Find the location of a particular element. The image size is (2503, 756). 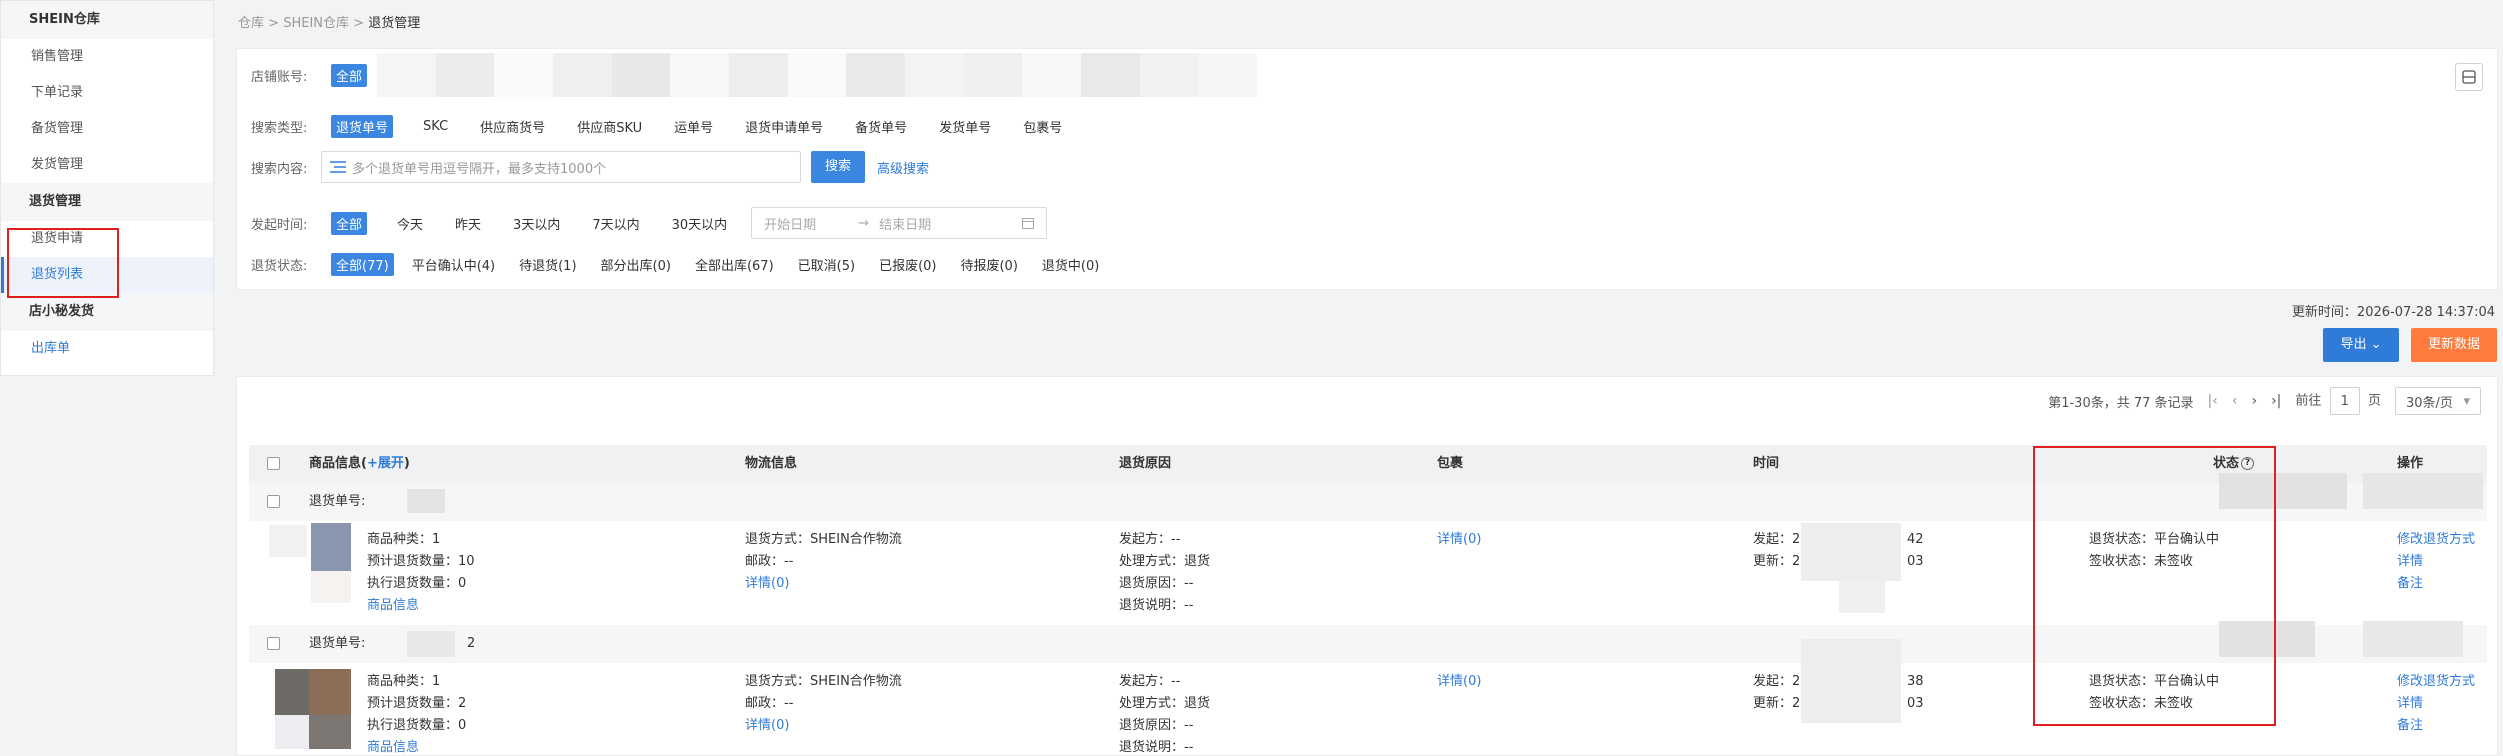

sidebar-item-stocking: 备货管理 is located at coordinates (107, 129).